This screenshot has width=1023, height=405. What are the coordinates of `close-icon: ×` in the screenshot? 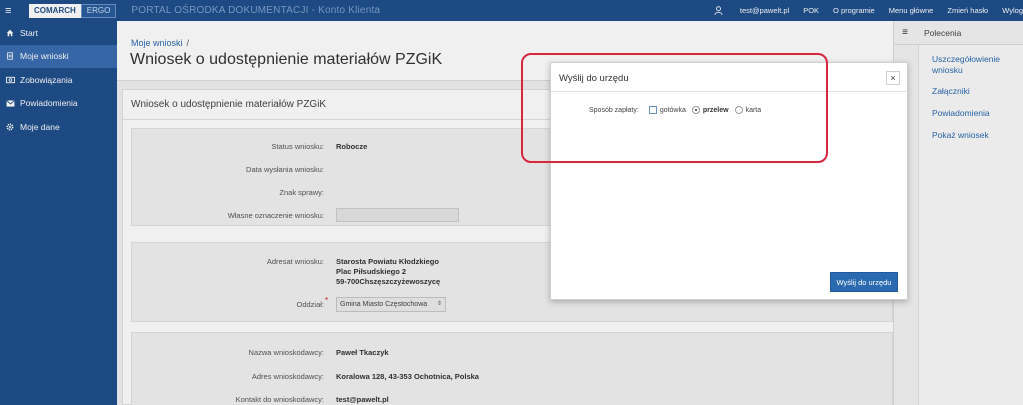 It's located at (893, 78).